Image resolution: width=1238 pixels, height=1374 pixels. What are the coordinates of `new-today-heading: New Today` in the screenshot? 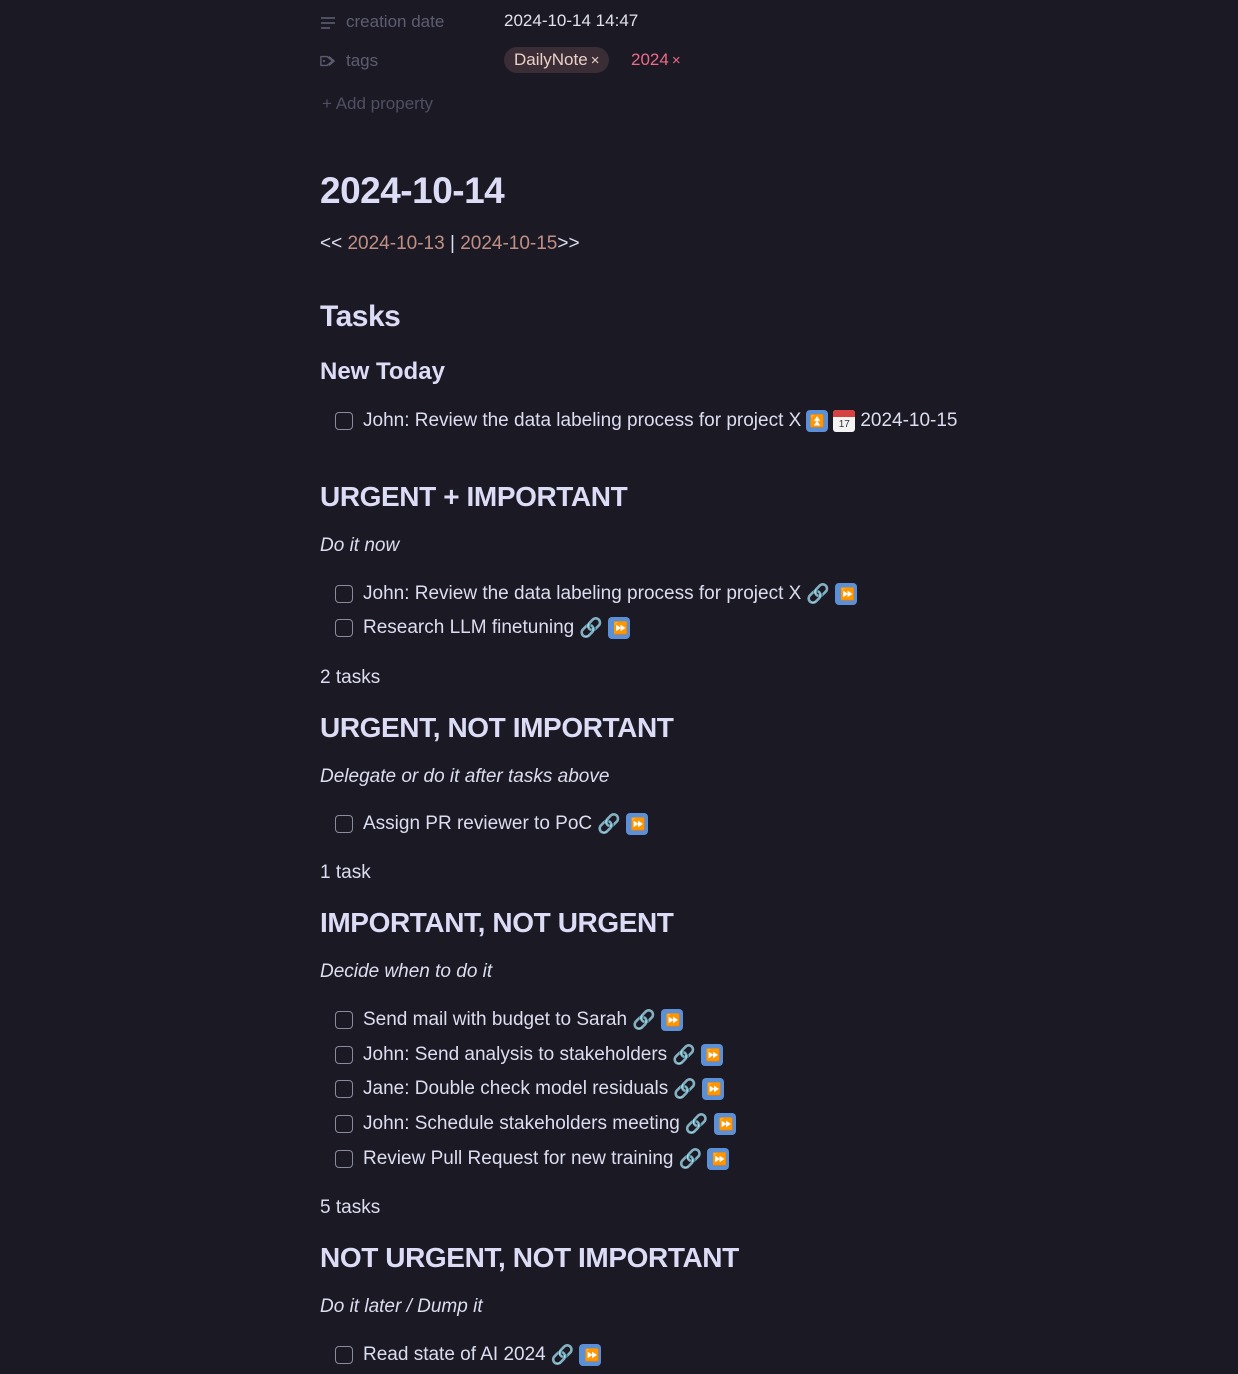 It's located at (382, 371).